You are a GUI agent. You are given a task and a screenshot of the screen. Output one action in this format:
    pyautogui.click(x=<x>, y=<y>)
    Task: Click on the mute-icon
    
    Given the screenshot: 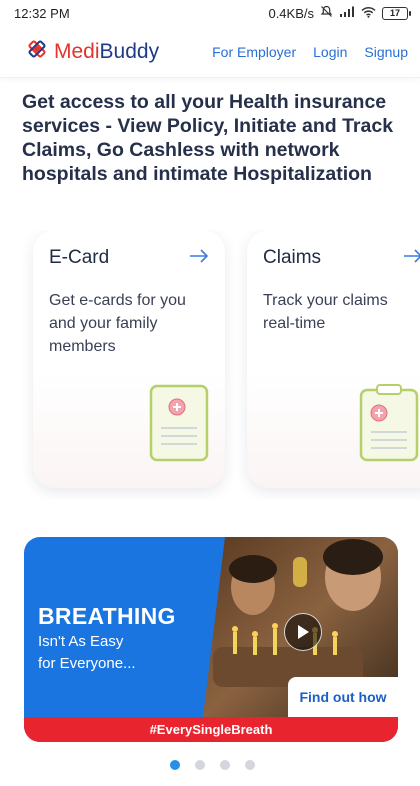 What is the action you would take?
    pyautogui.click(x=326, y=13)
    